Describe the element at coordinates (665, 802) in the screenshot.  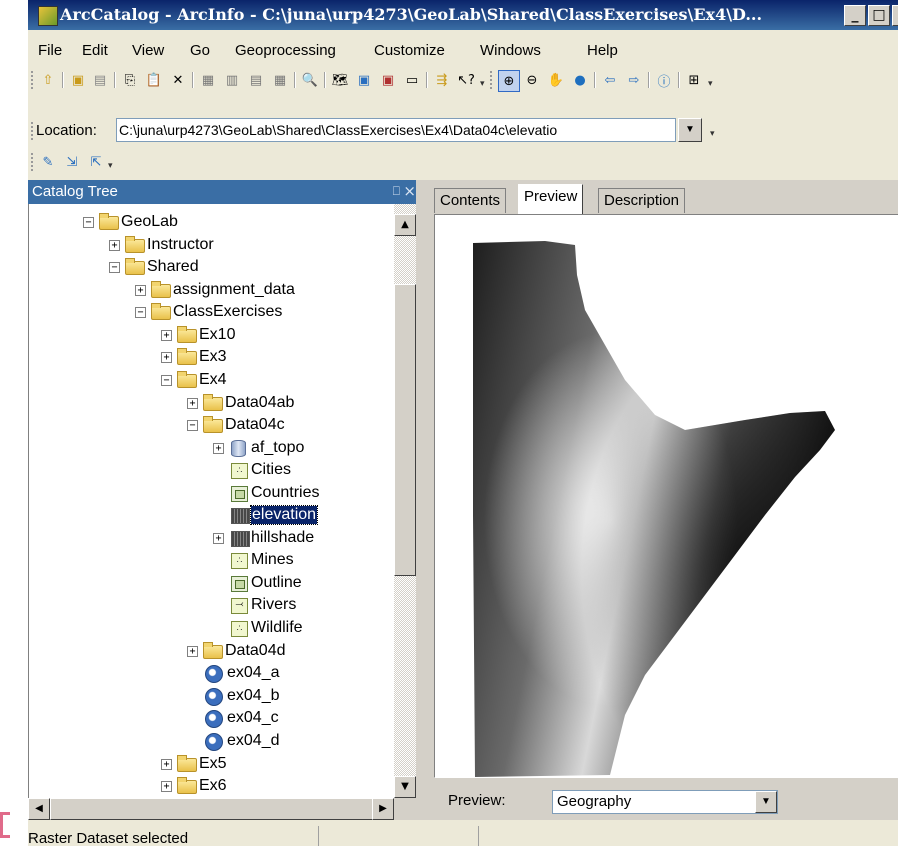
I see `preview-mode-select: Geography ▼` at that location.